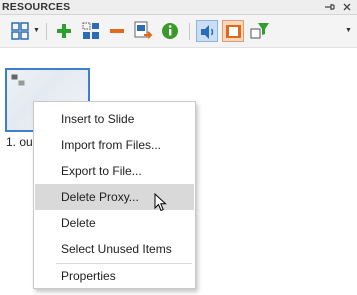 This screenshot has width=357, height=295. I want to click on grid-view-icon, so click(20, 31).